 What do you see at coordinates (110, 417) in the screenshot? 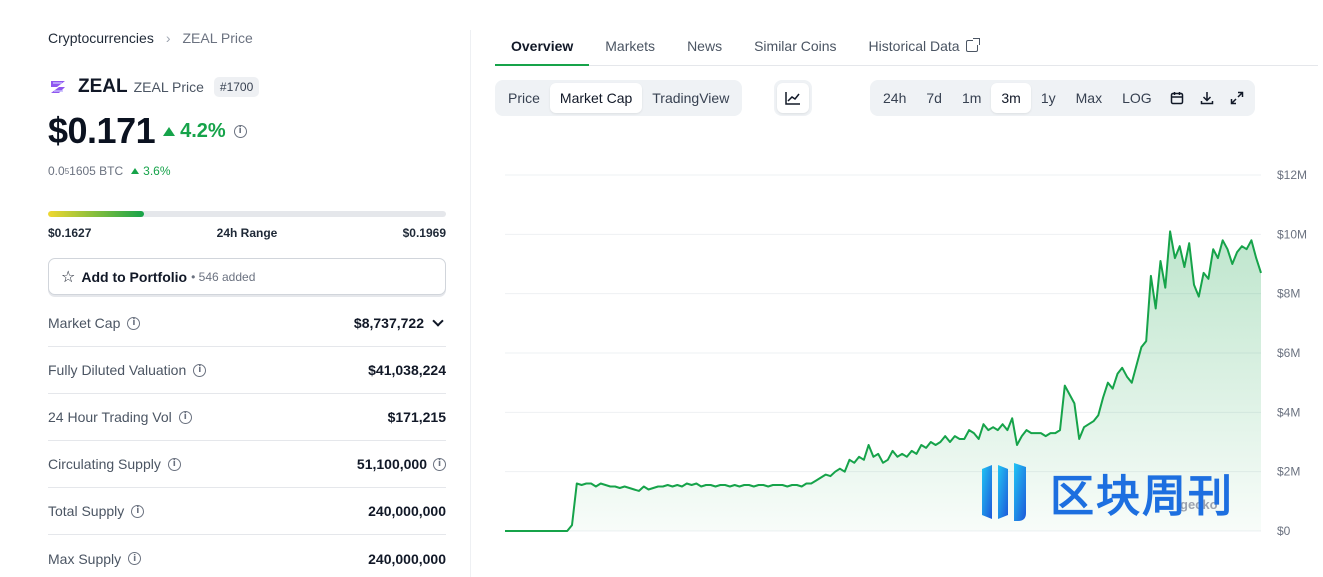
I see `stat-label: 24 Hour Trading Vol` at bounding box center [110, 417].